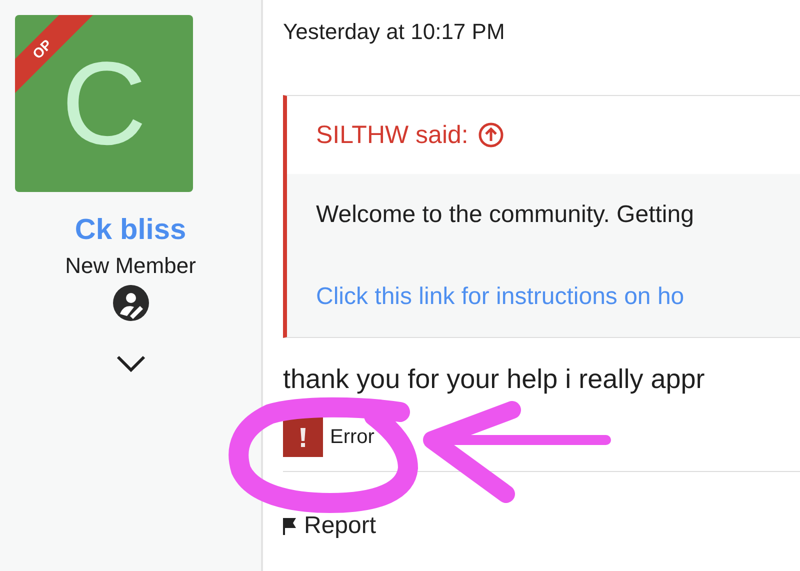 The height and width of the screenshot is (571, 800). Describe the element at coordinates (352, 437) in the screenshot. I see `attachment-label: Error` at that location.